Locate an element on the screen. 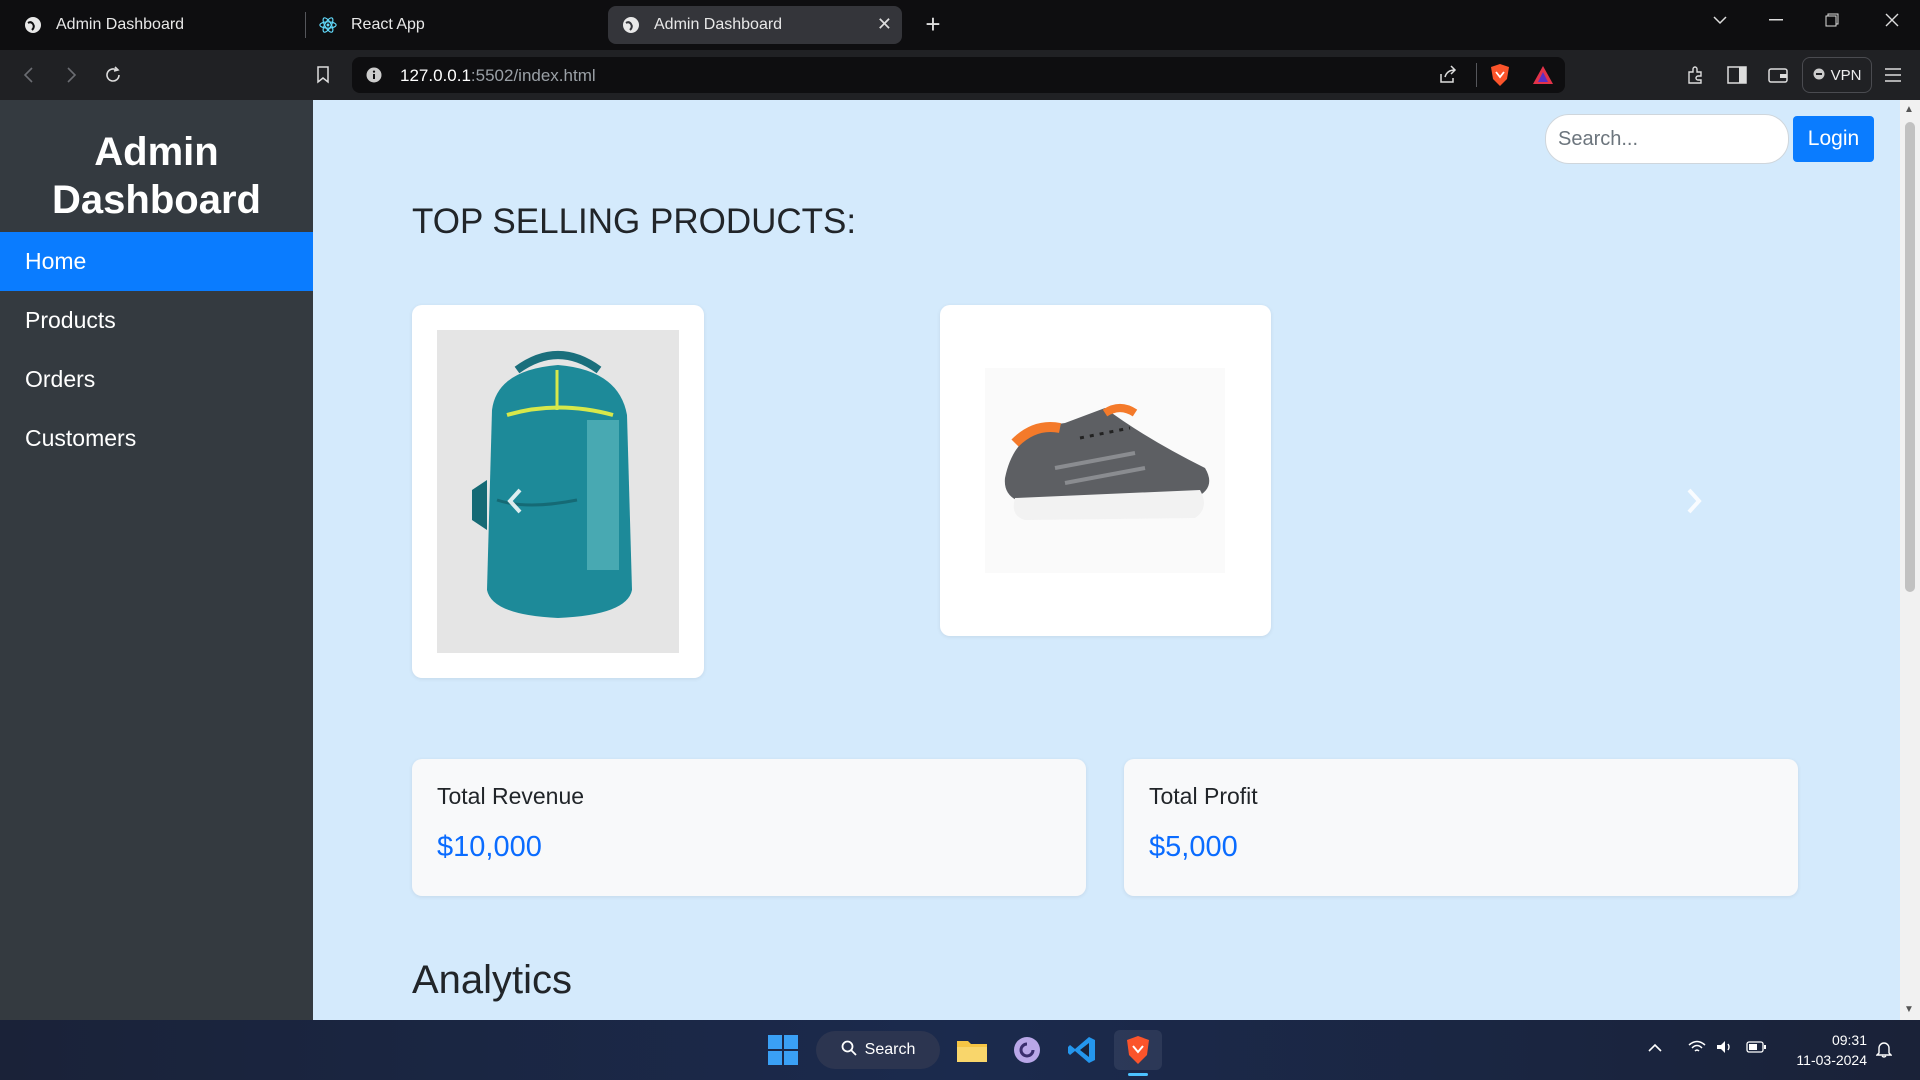 The width and height of the screenshot is (1920, 1080). browser-toolbar: 127.0.0.1:5502/index.html VPN is located at coordinates (960, 75).